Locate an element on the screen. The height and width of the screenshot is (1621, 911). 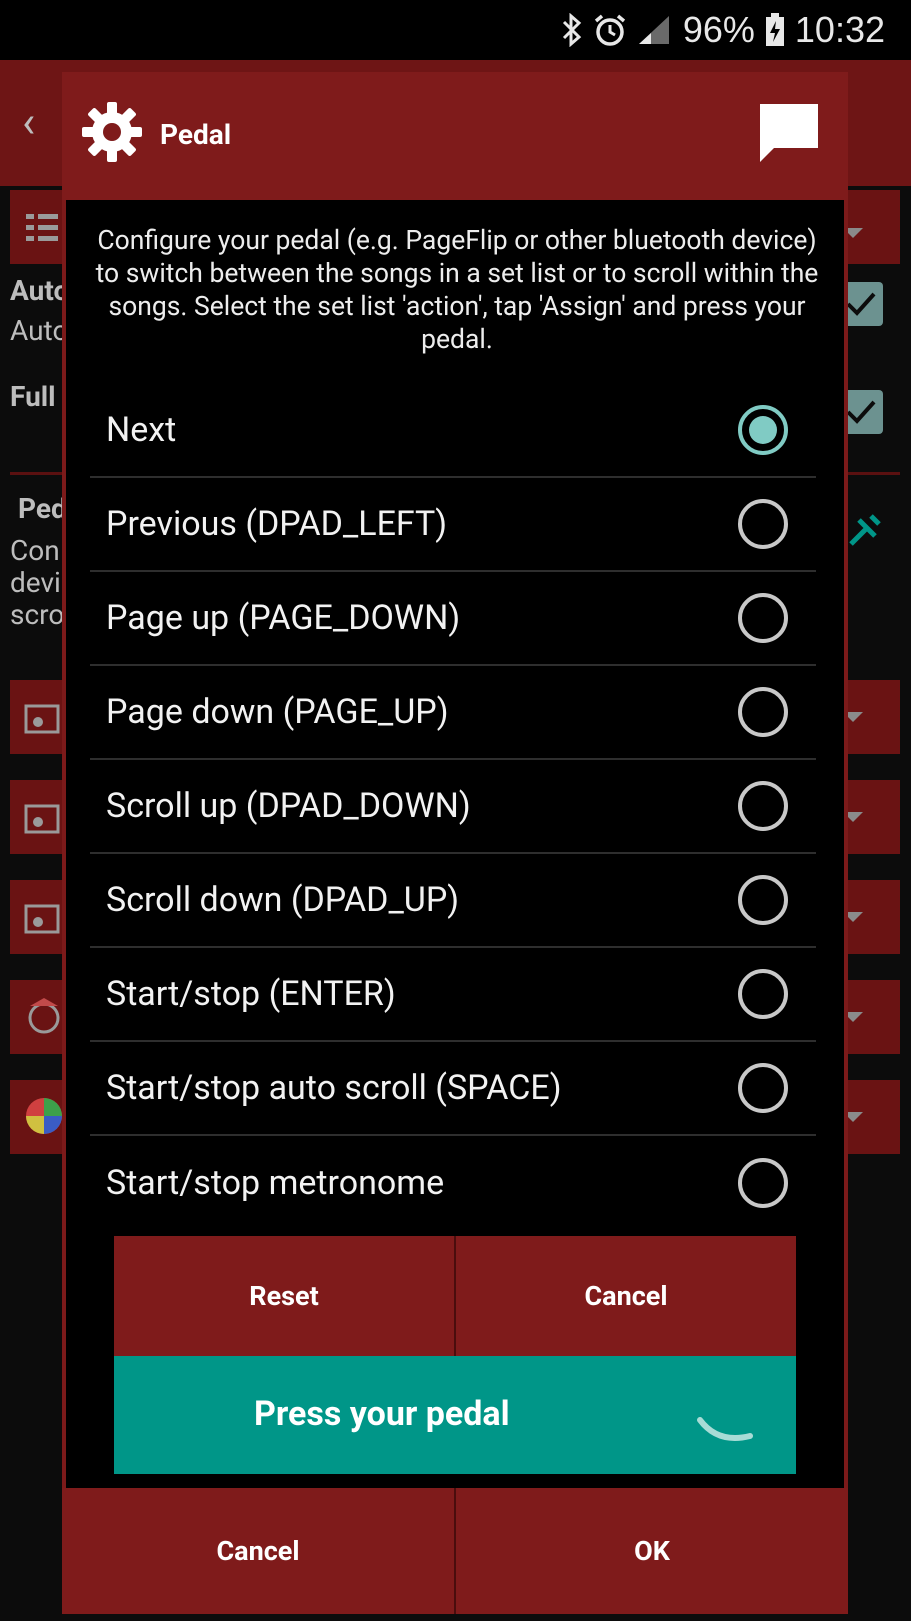
alarm-icon is located at coordinates (610, 30).